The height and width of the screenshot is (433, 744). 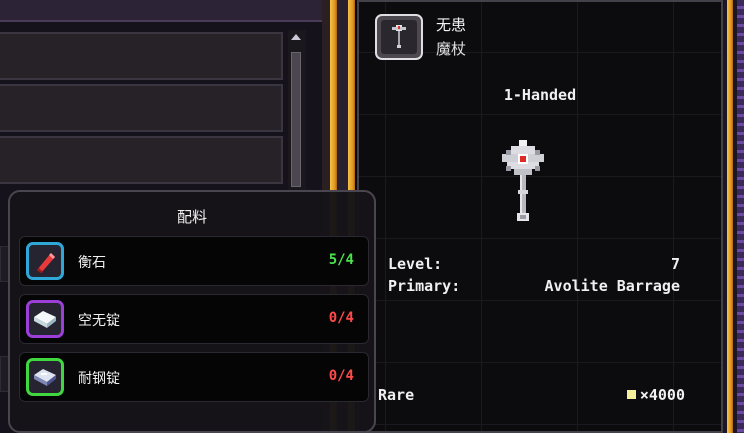 What do you see at coordinates (99, 321) in the screenshot?
I see `ingredient-name: 空无锭` at bounding box center [99, 321].